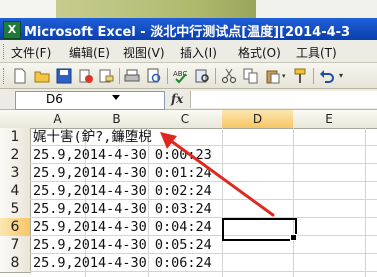 Image resolution: width=377 pixels, height=277 pixels. Describe the element at coordinates (202, 76) in the screenshot. I see `research-icon` at that location.